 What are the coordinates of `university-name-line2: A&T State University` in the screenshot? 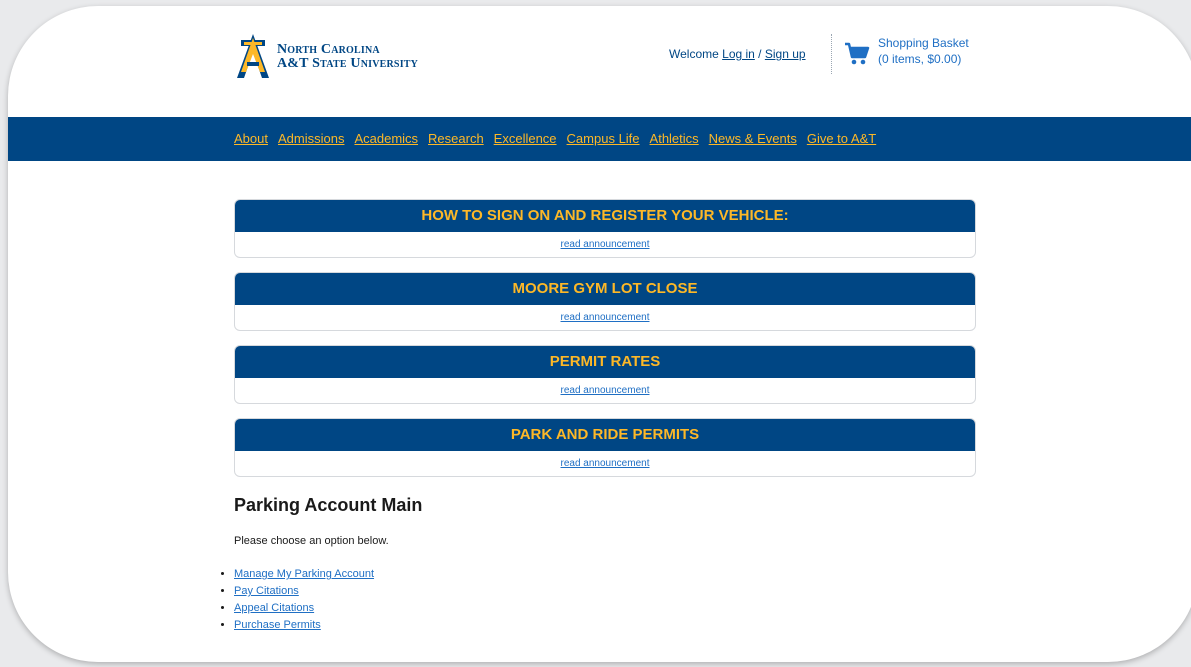 It's located at (348, 63).